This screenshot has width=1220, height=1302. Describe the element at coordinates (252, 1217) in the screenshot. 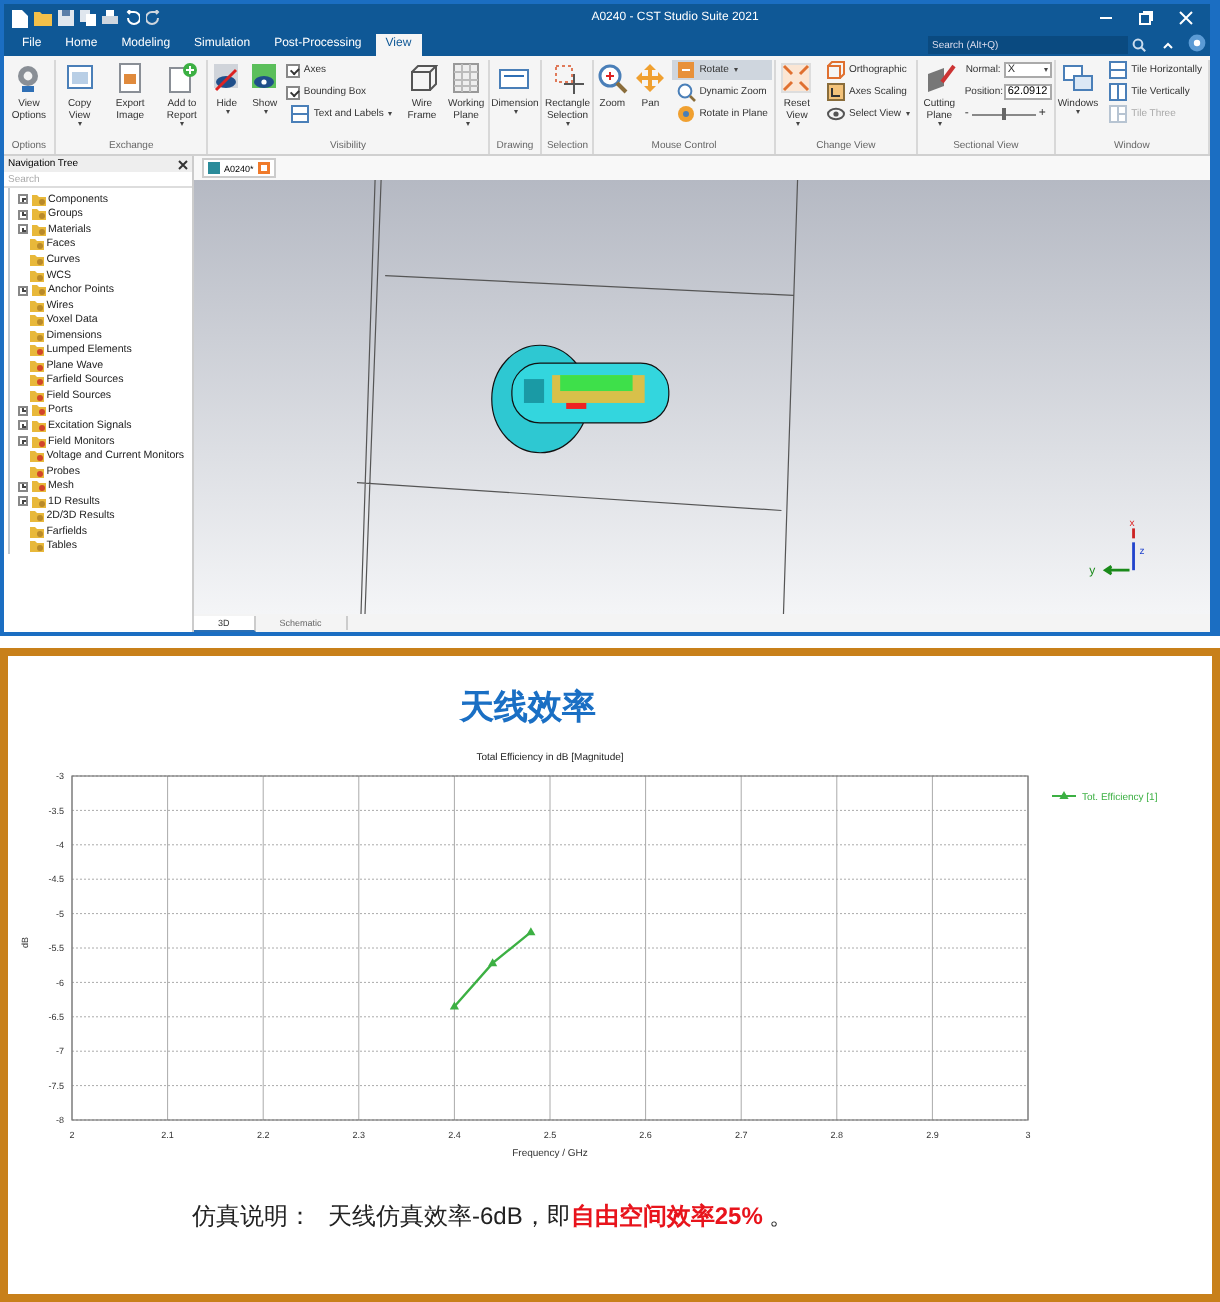

I see `note-label: 仿真说明：` at that location.